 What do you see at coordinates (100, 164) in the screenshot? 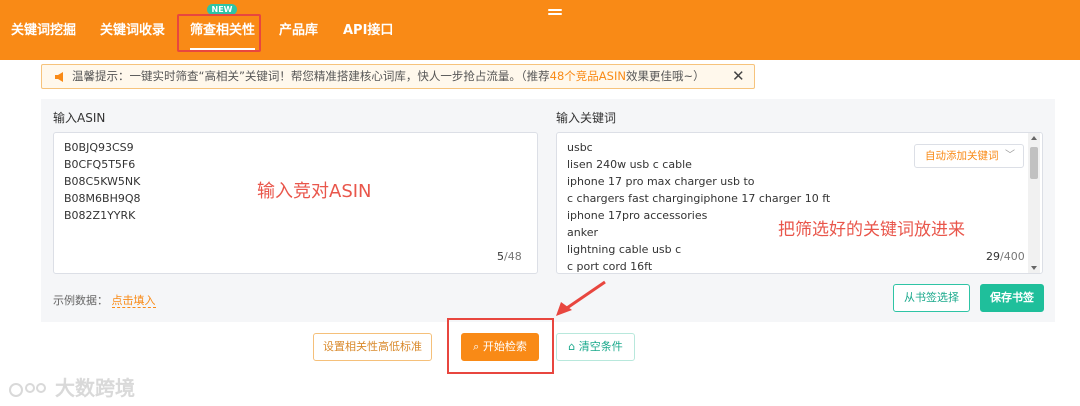
I see `textarea-line: B0CFQ5T5F6` at bounding box center [100, 164].